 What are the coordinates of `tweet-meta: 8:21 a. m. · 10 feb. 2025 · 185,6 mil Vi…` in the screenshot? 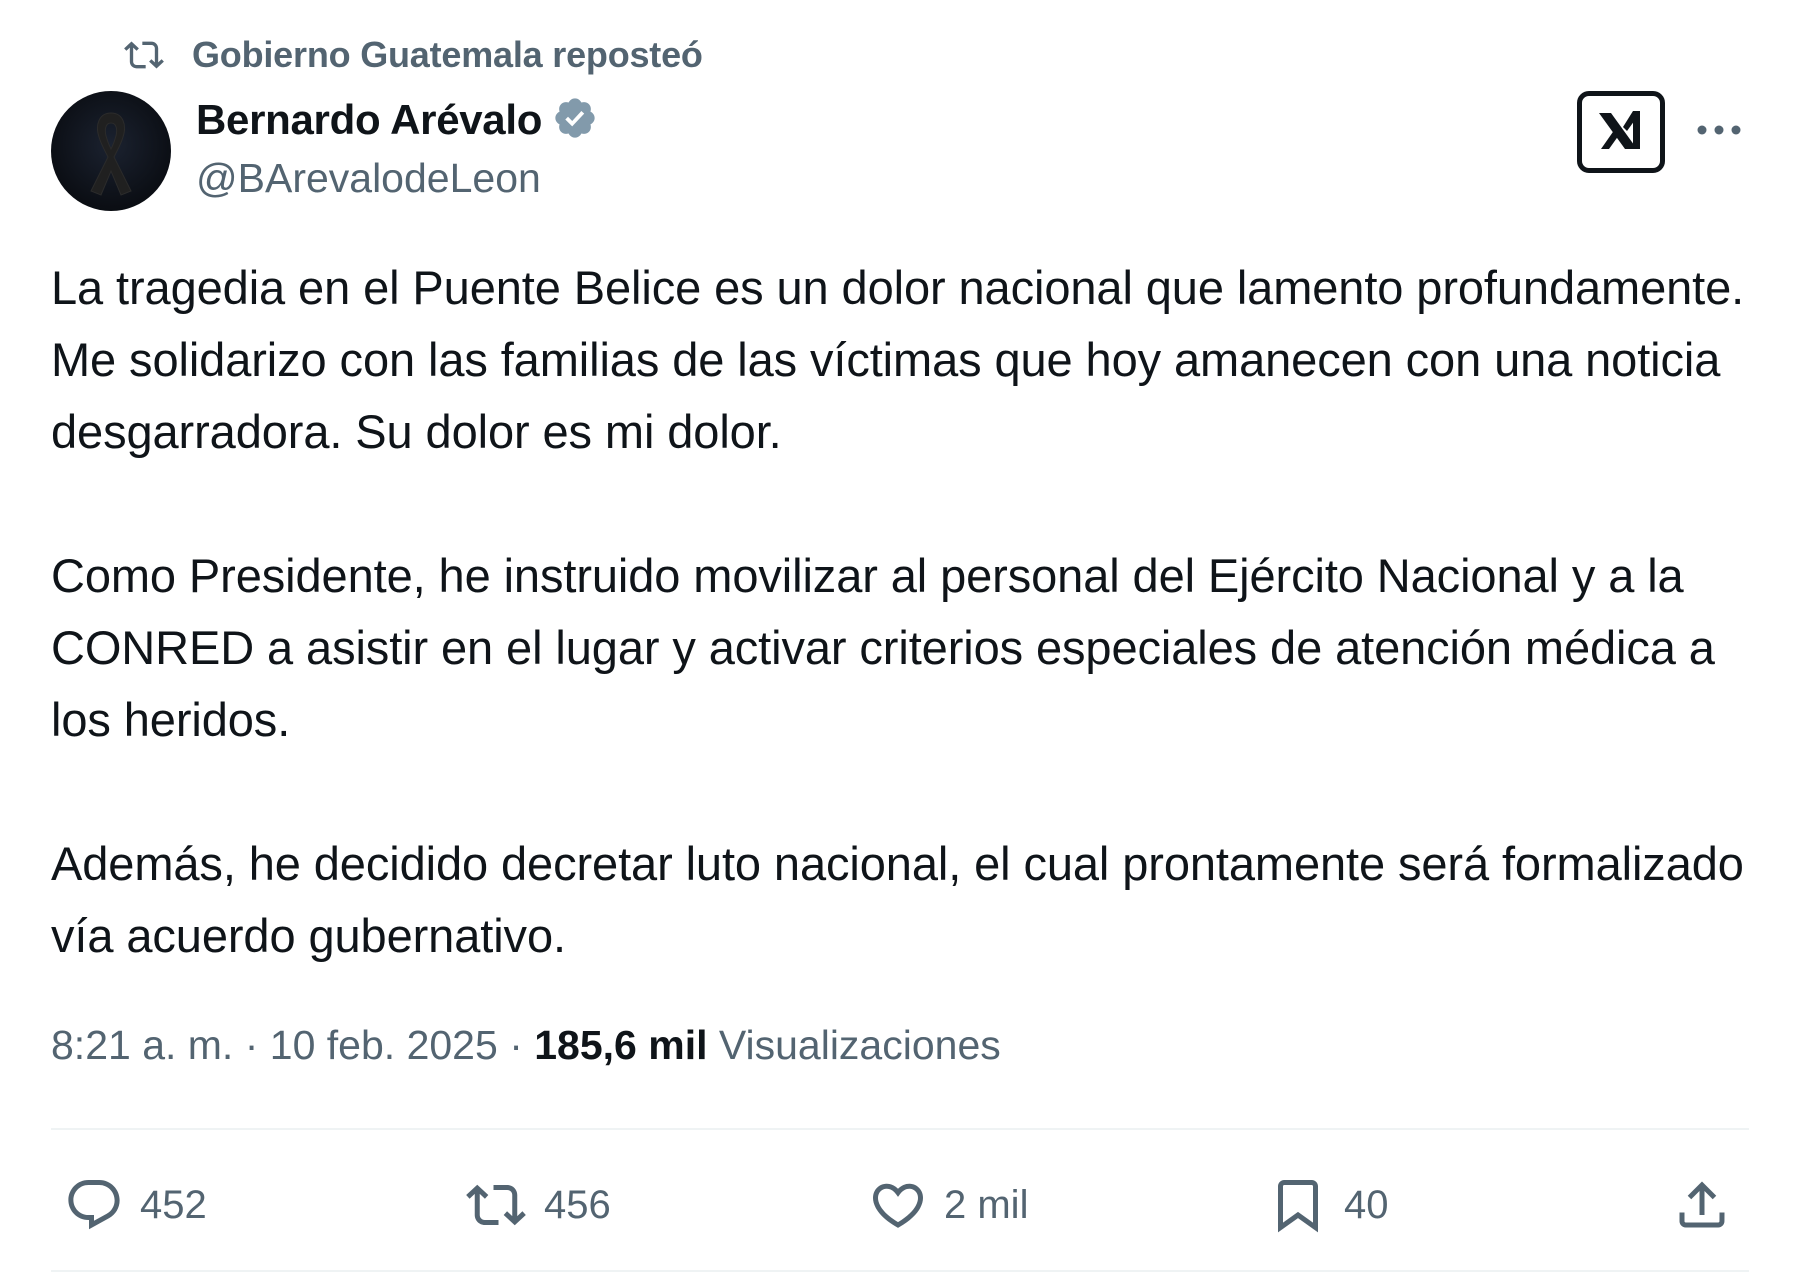 It's located at (526, 1045).